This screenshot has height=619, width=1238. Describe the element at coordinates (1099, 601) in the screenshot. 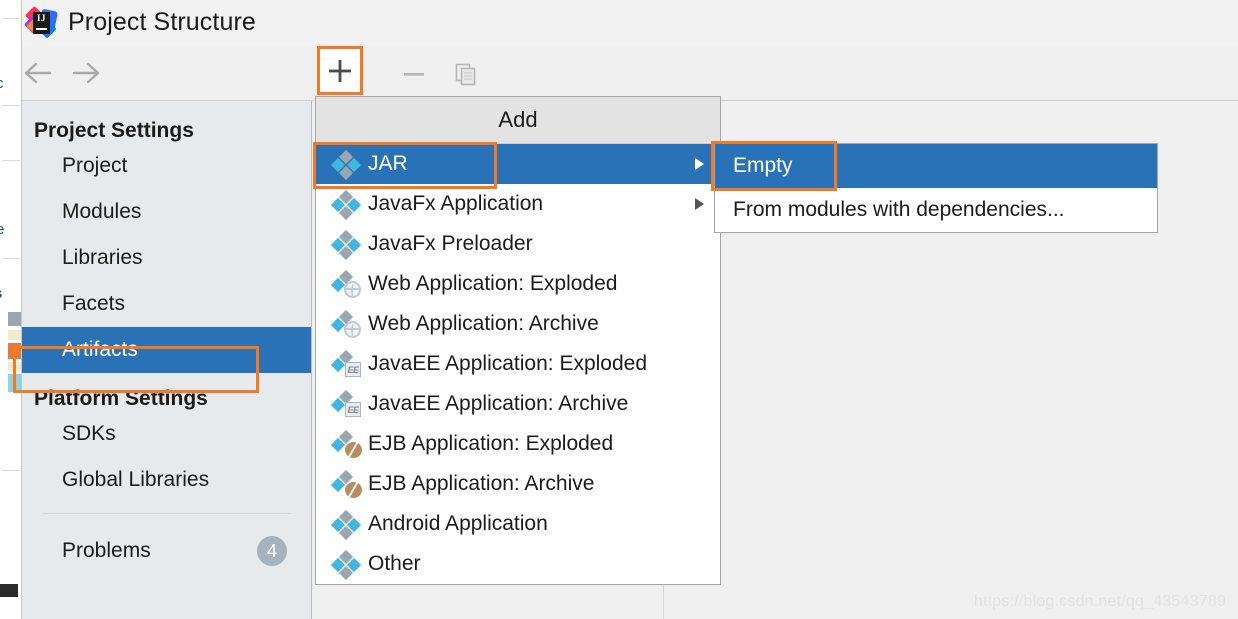

I see `watermark: https://blog.csdn.net/qq_43543789` at that location.